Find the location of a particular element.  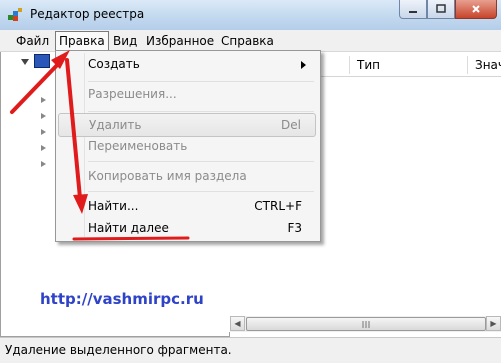

registry-editor-icon is located at coordinates (15, 14).